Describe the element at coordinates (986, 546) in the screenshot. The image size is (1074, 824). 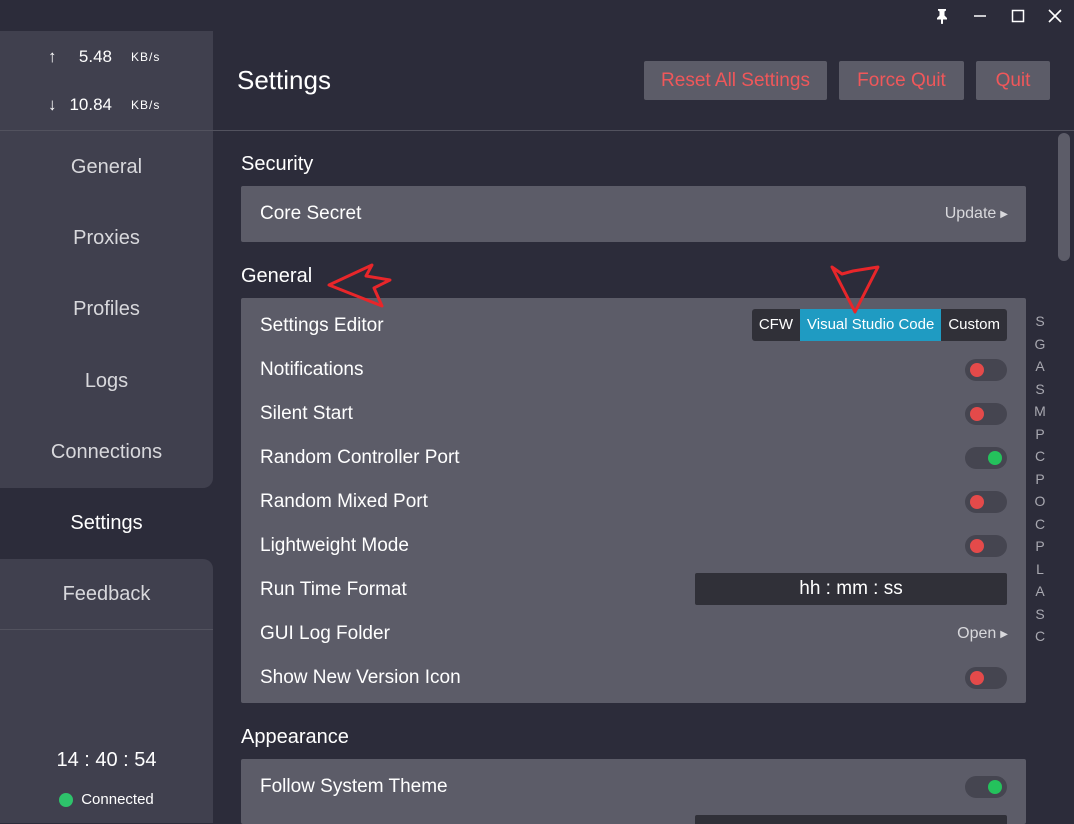
I see `lightweight-mode-toggle` at that location.